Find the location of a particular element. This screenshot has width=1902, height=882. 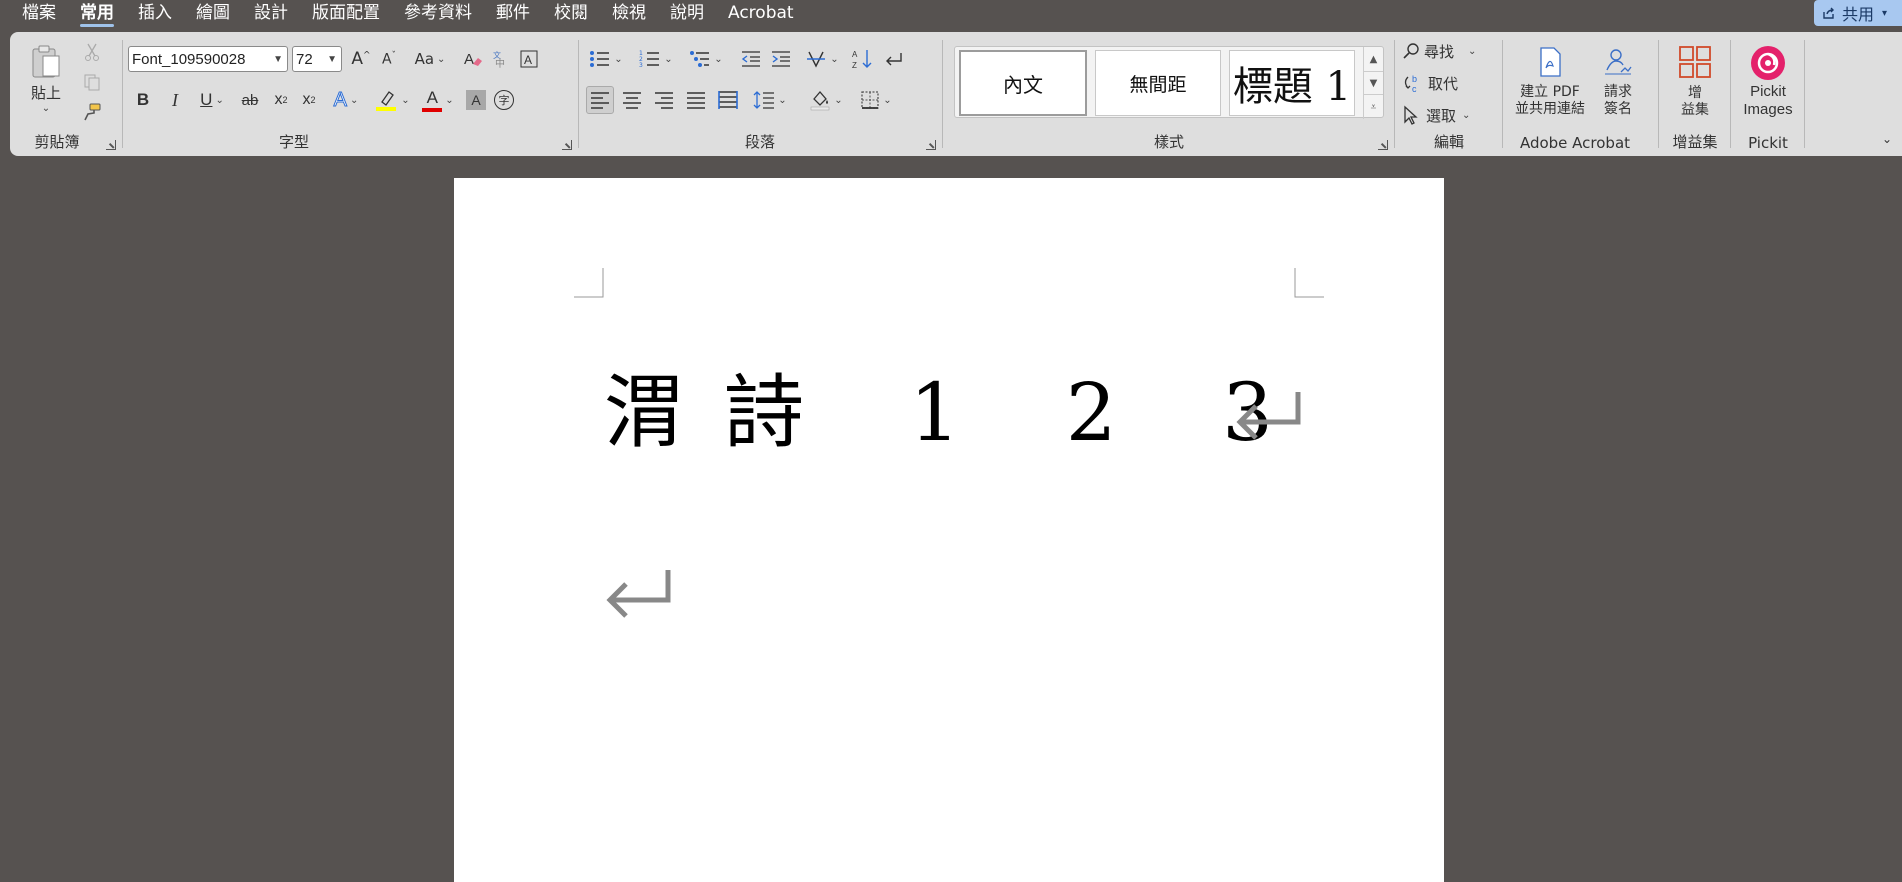

collapse-ribbon-button: ⌄ is located at coordinates (1887, 139).